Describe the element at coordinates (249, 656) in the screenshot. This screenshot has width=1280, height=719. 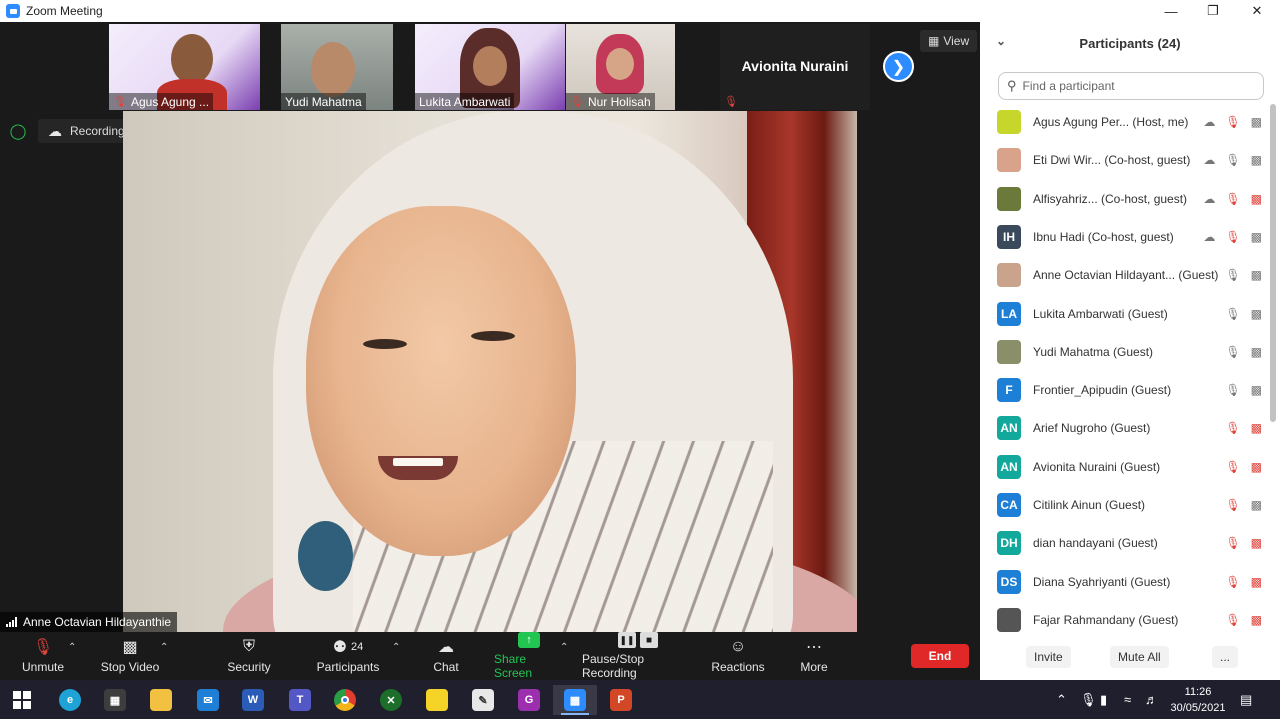
I see `security-button: ⛨ Security` at that location.